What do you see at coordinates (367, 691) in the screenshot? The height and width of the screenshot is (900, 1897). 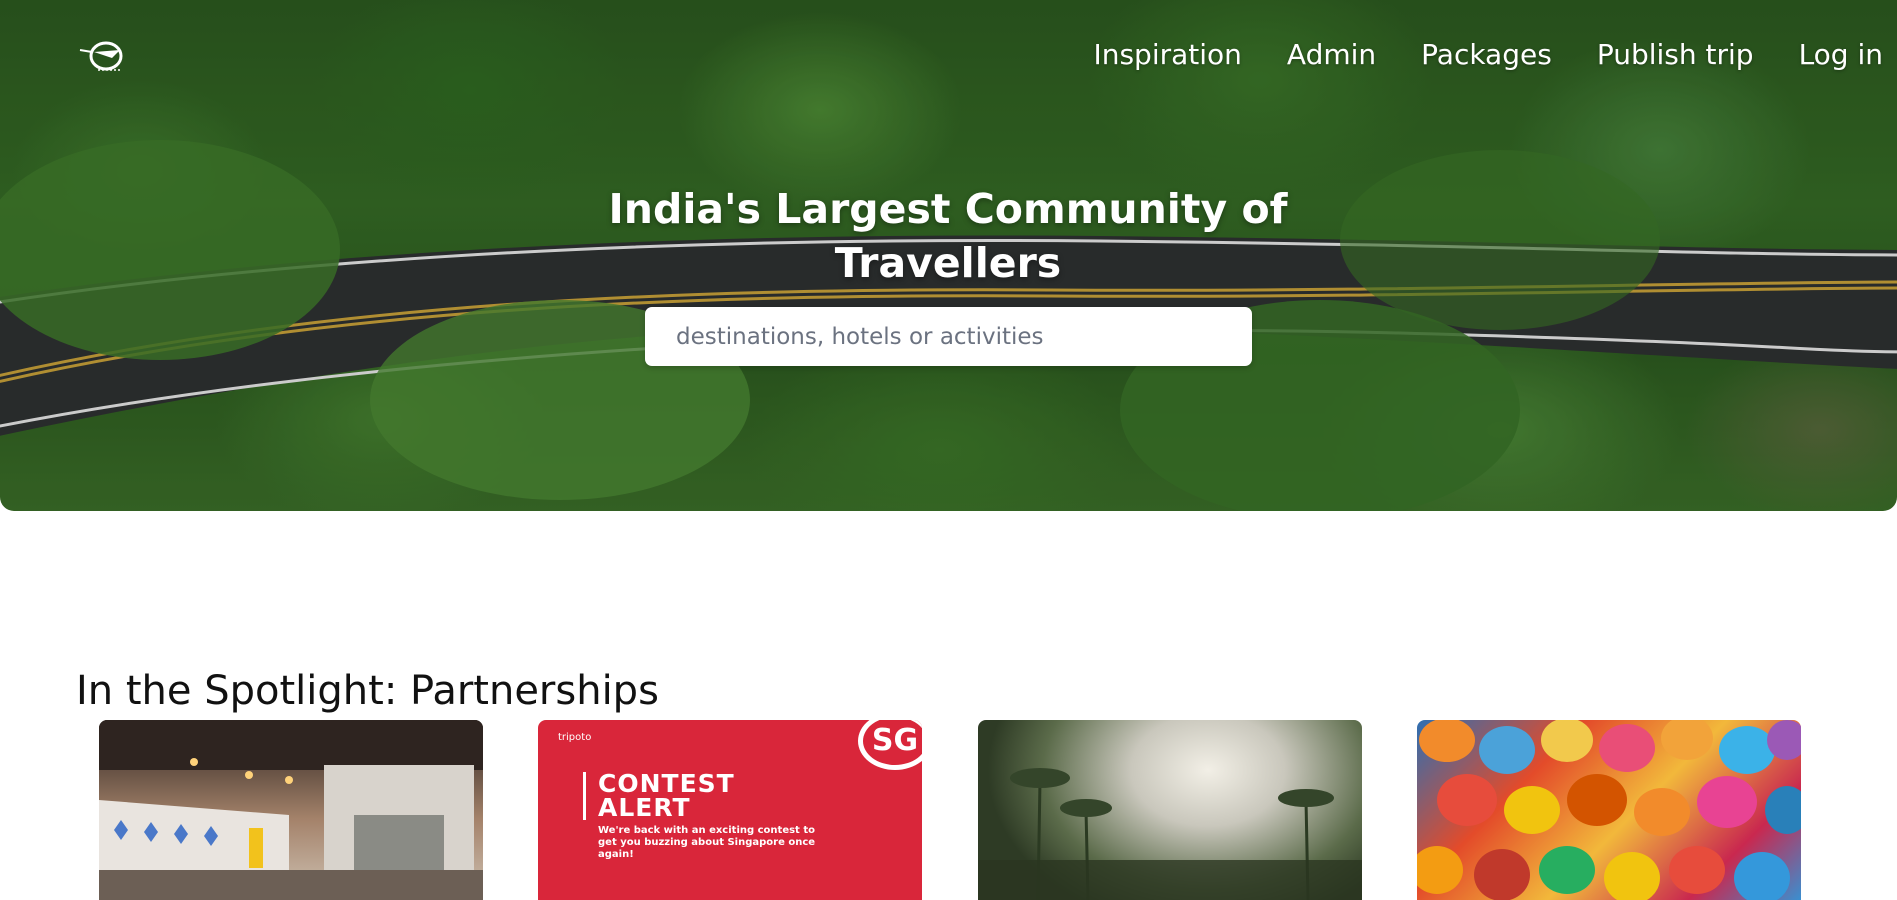 I see `spotlight-section-title: In the Spotlight: Partnerships` at bounding box center [367, 691].